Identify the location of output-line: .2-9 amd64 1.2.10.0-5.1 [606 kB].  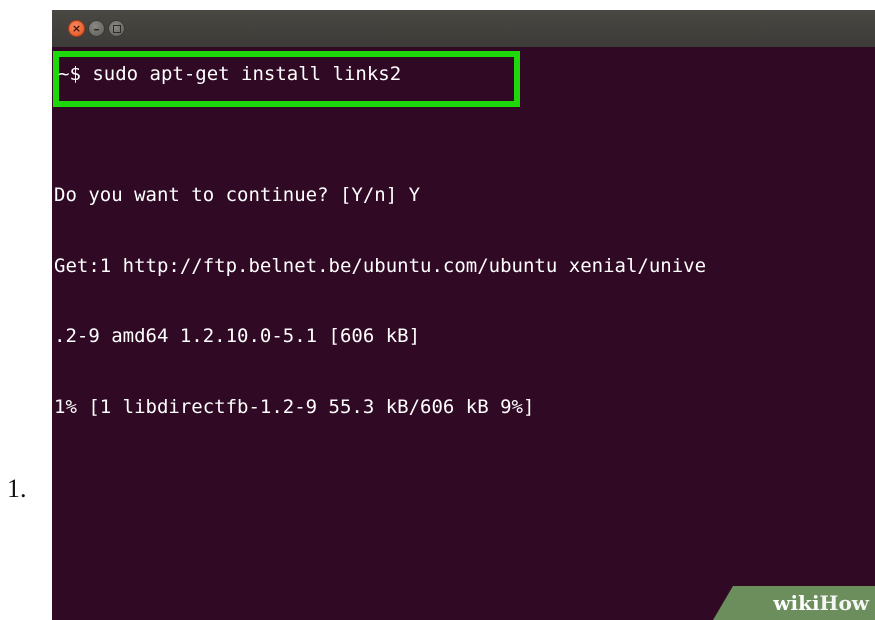
(237, 336).